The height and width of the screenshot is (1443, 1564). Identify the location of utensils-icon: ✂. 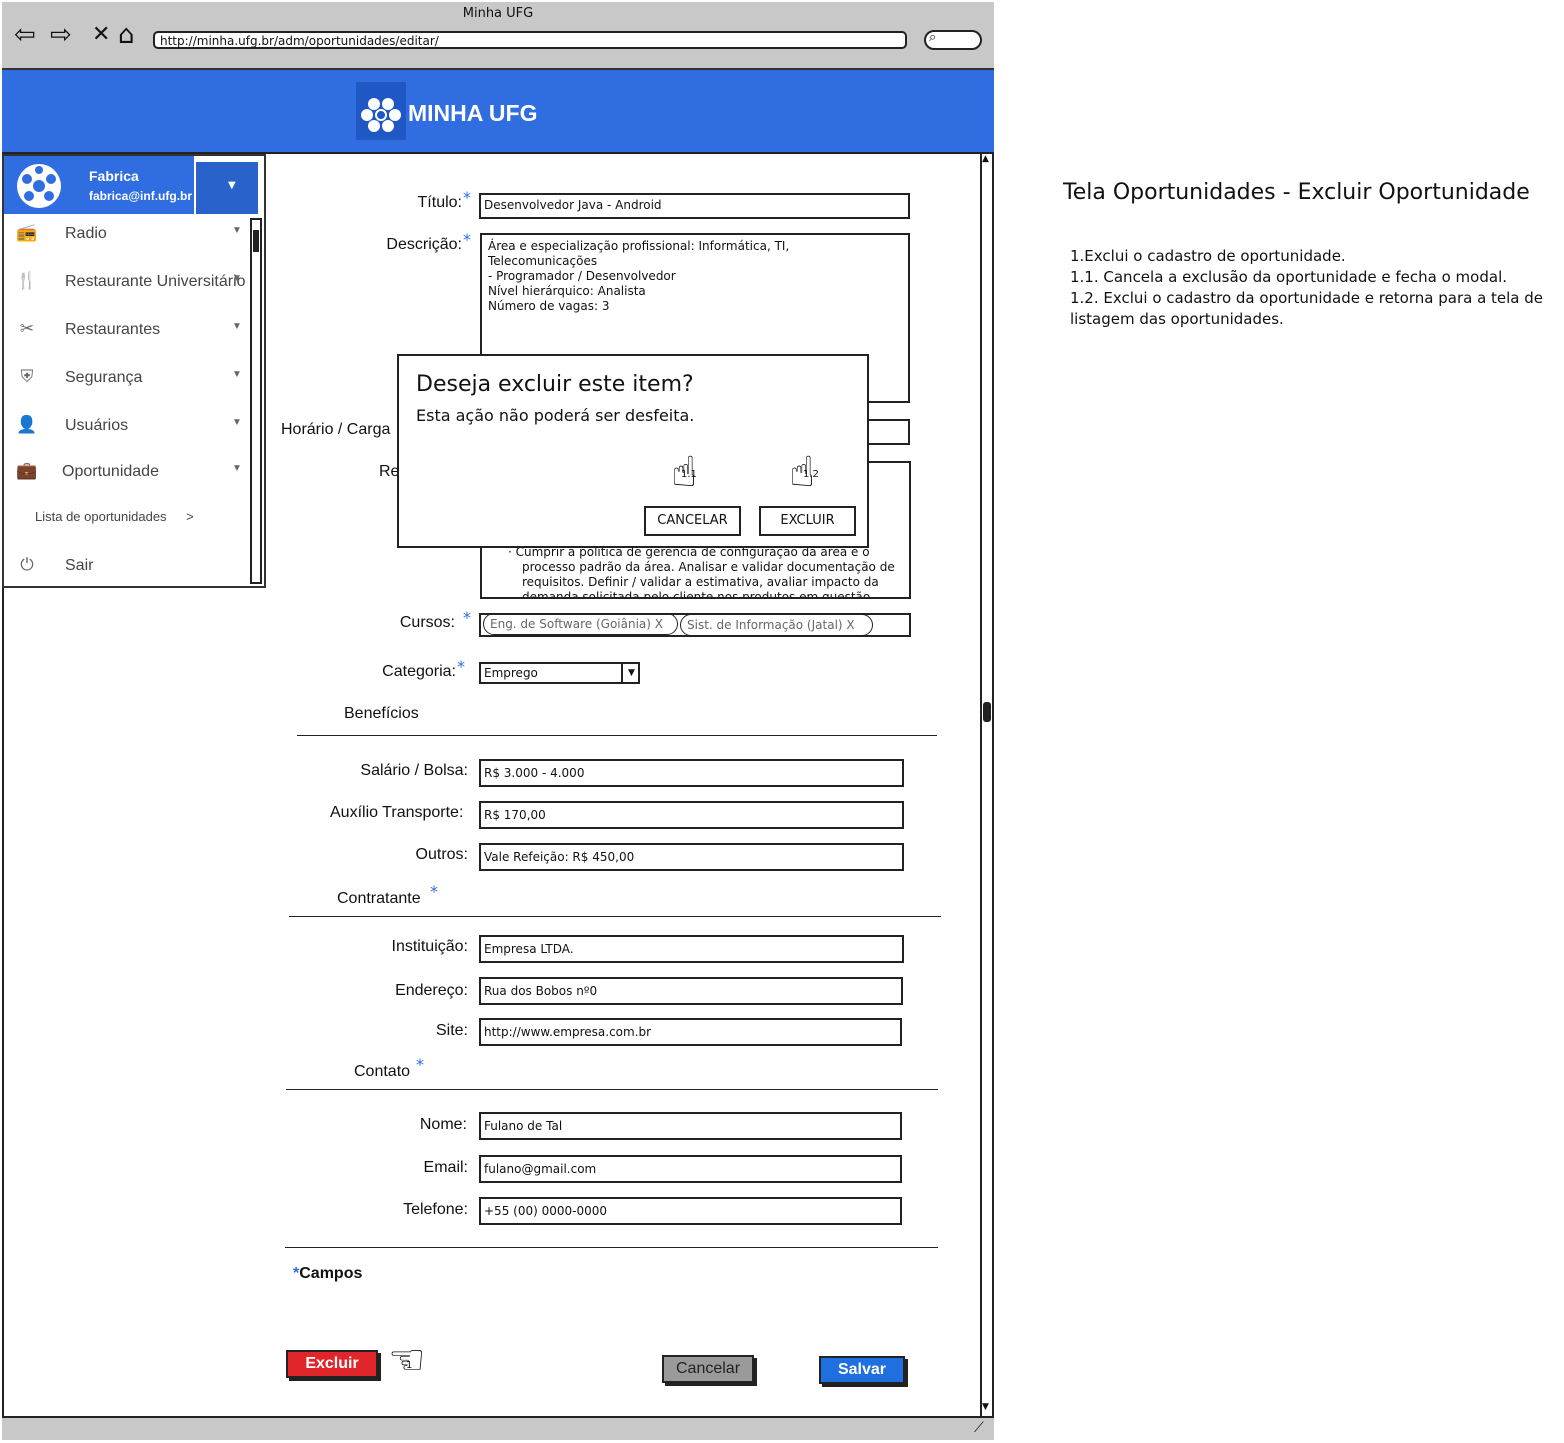
(27, 328).